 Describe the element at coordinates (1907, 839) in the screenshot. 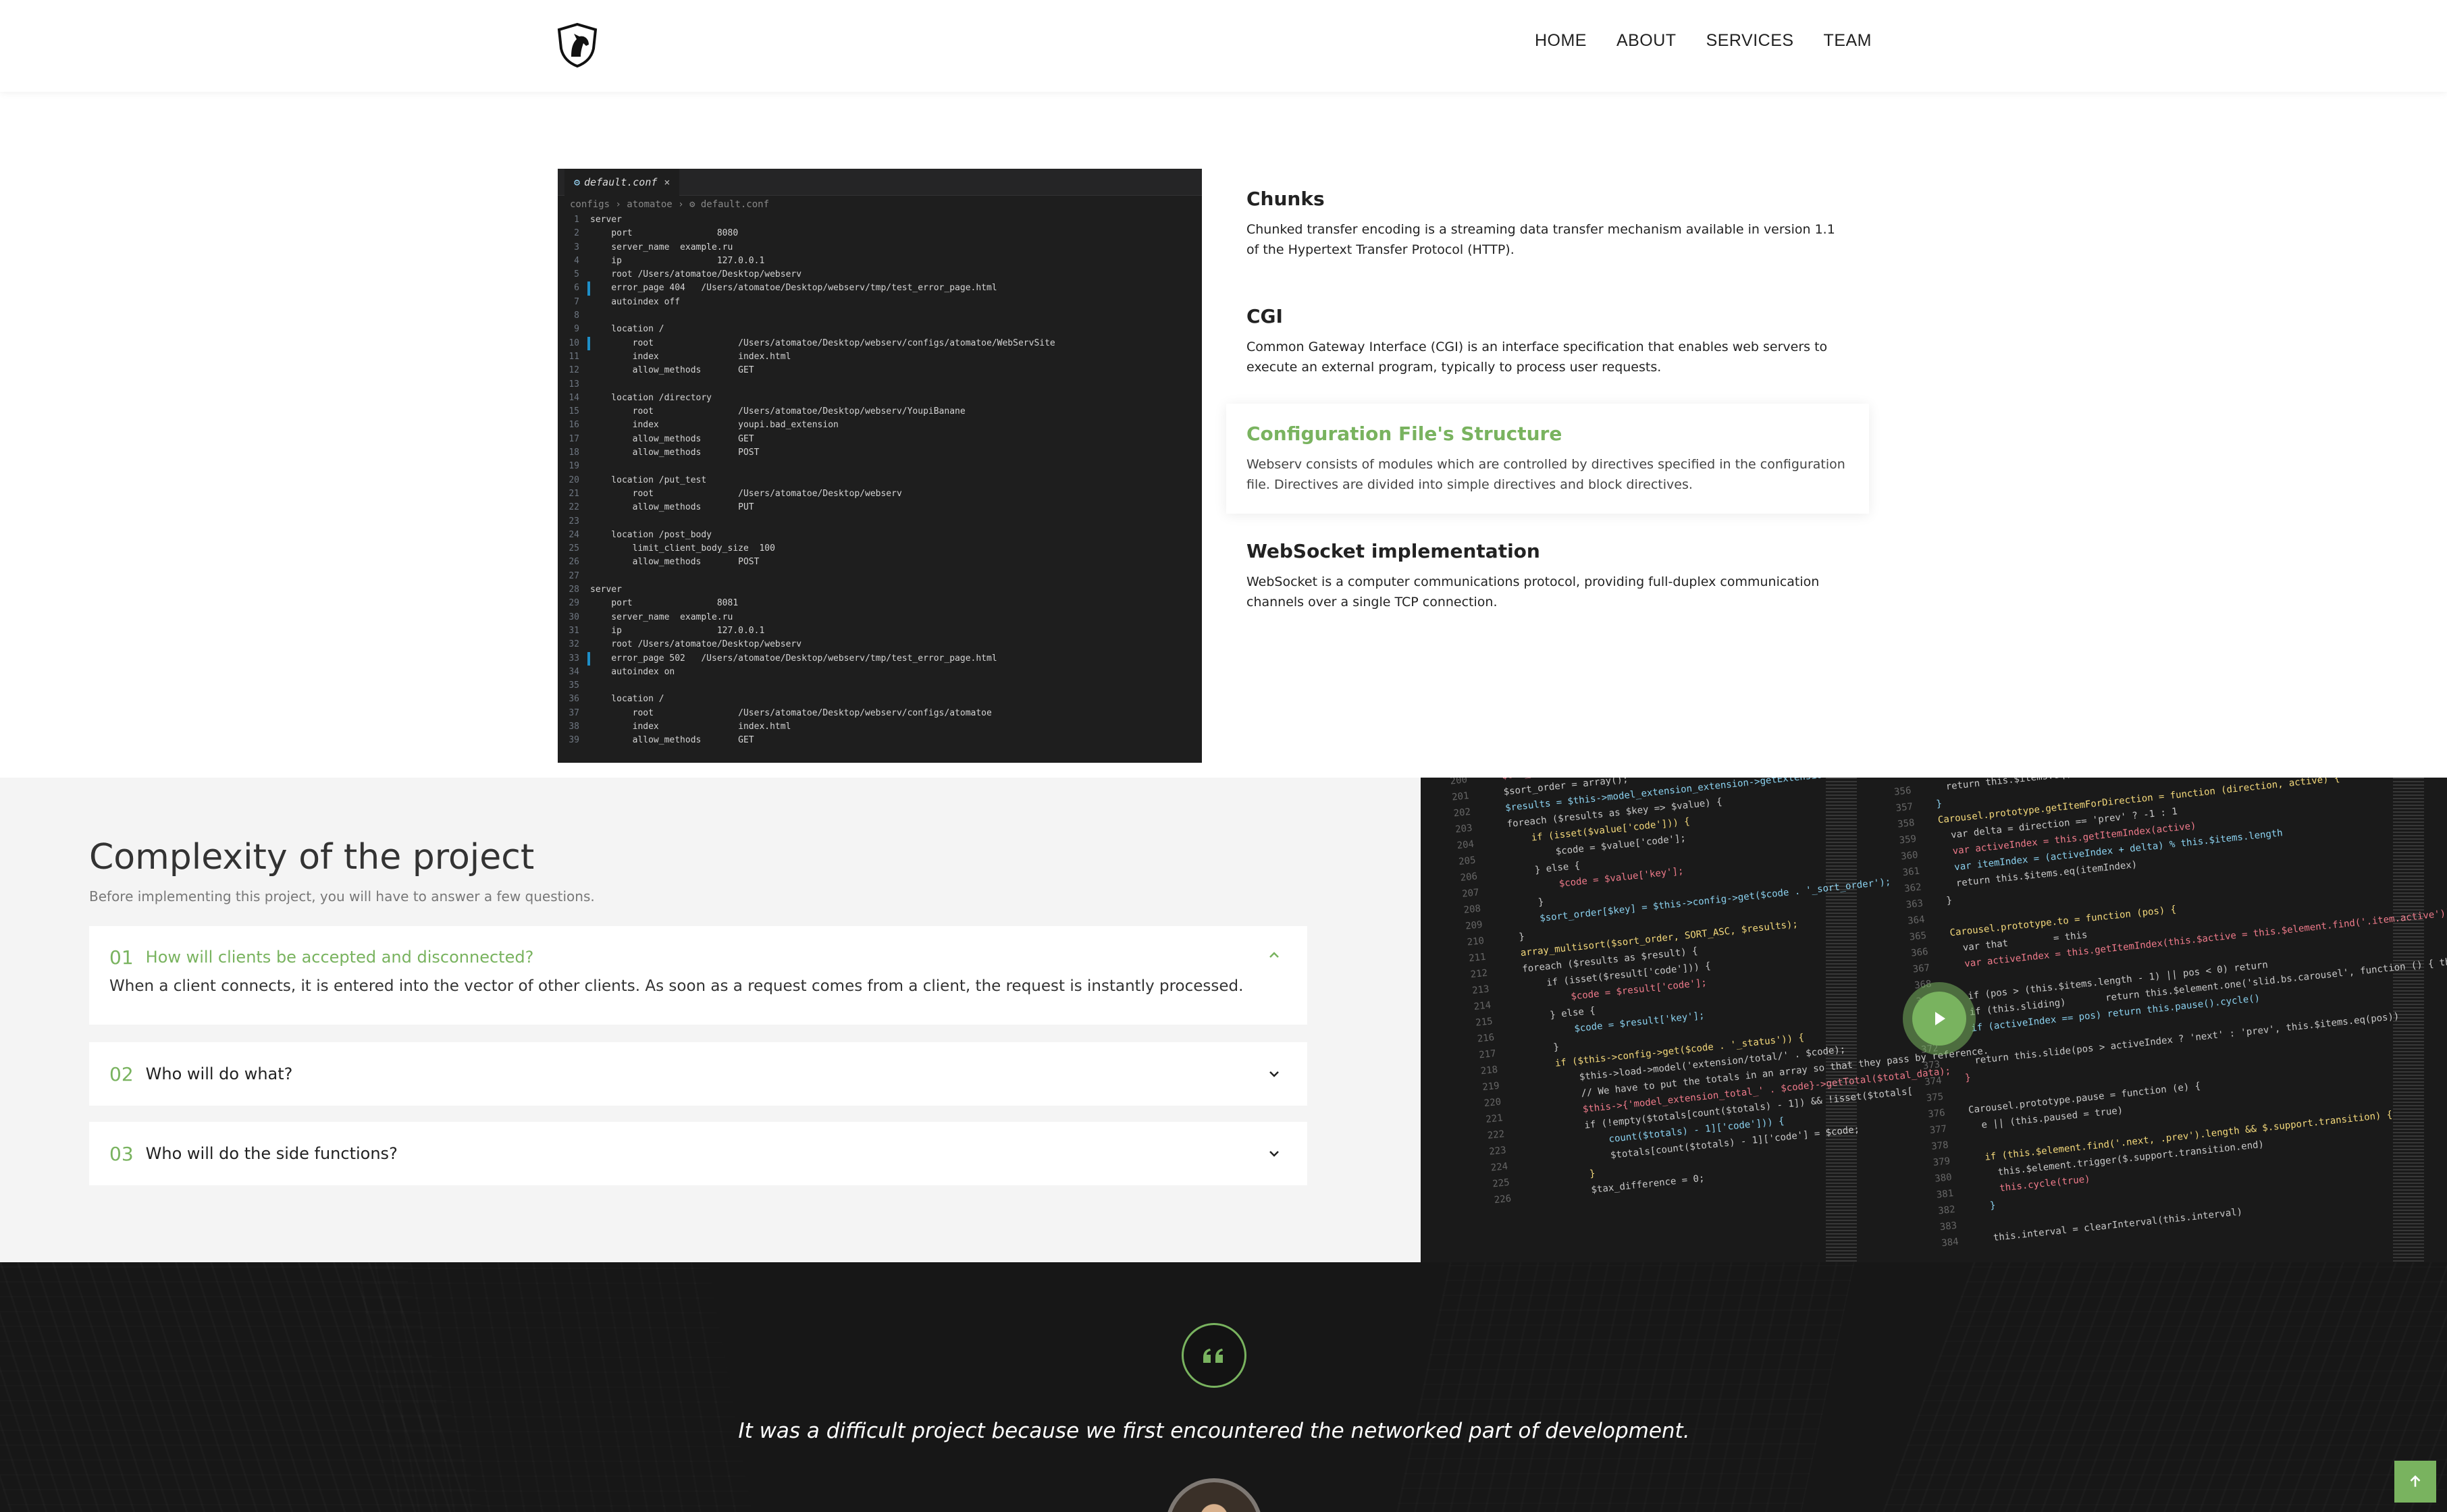

I see `line-number: 359` at that location.